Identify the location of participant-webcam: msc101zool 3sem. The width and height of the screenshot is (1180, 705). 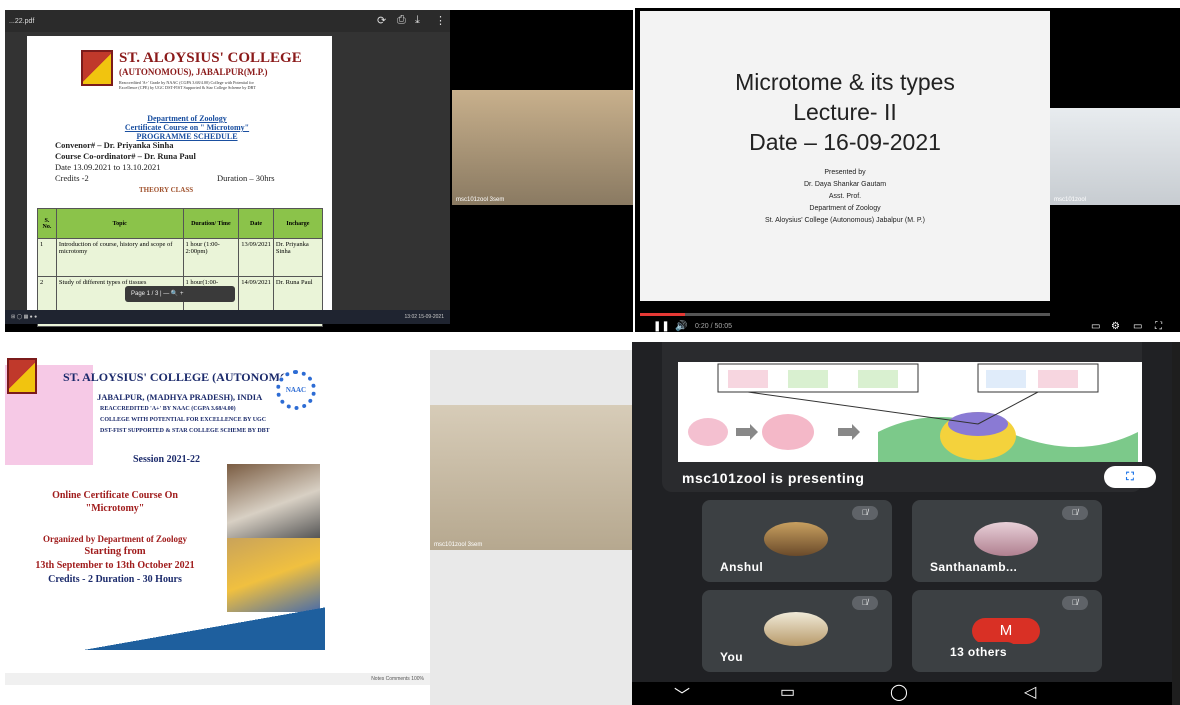
(531, 477).